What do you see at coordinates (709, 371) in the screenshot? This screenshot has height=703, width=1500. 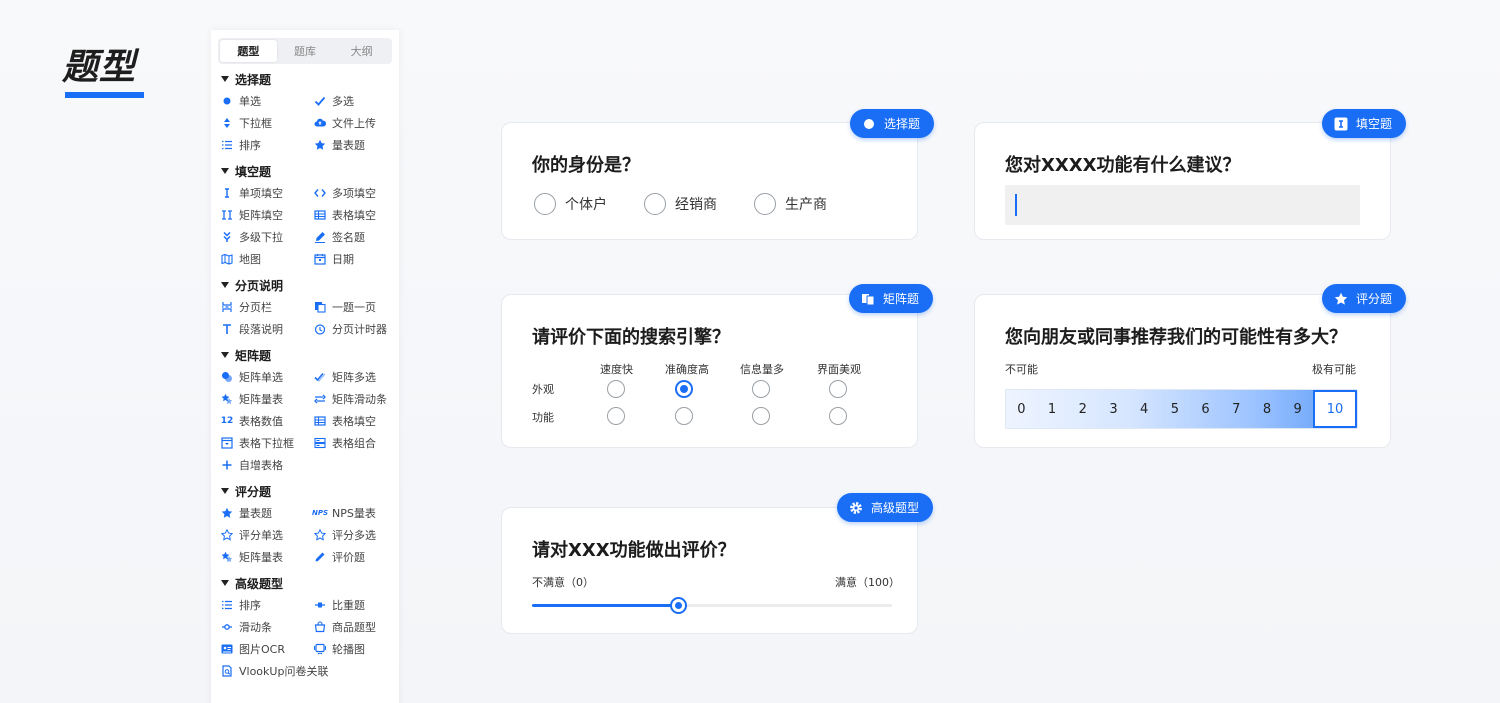 I see `matrix-question-card: 请评价下面的搜索引擎？ 速度快 准确度高 信息量多 界面美观 外观 功能` at bounding box center [709, 371].